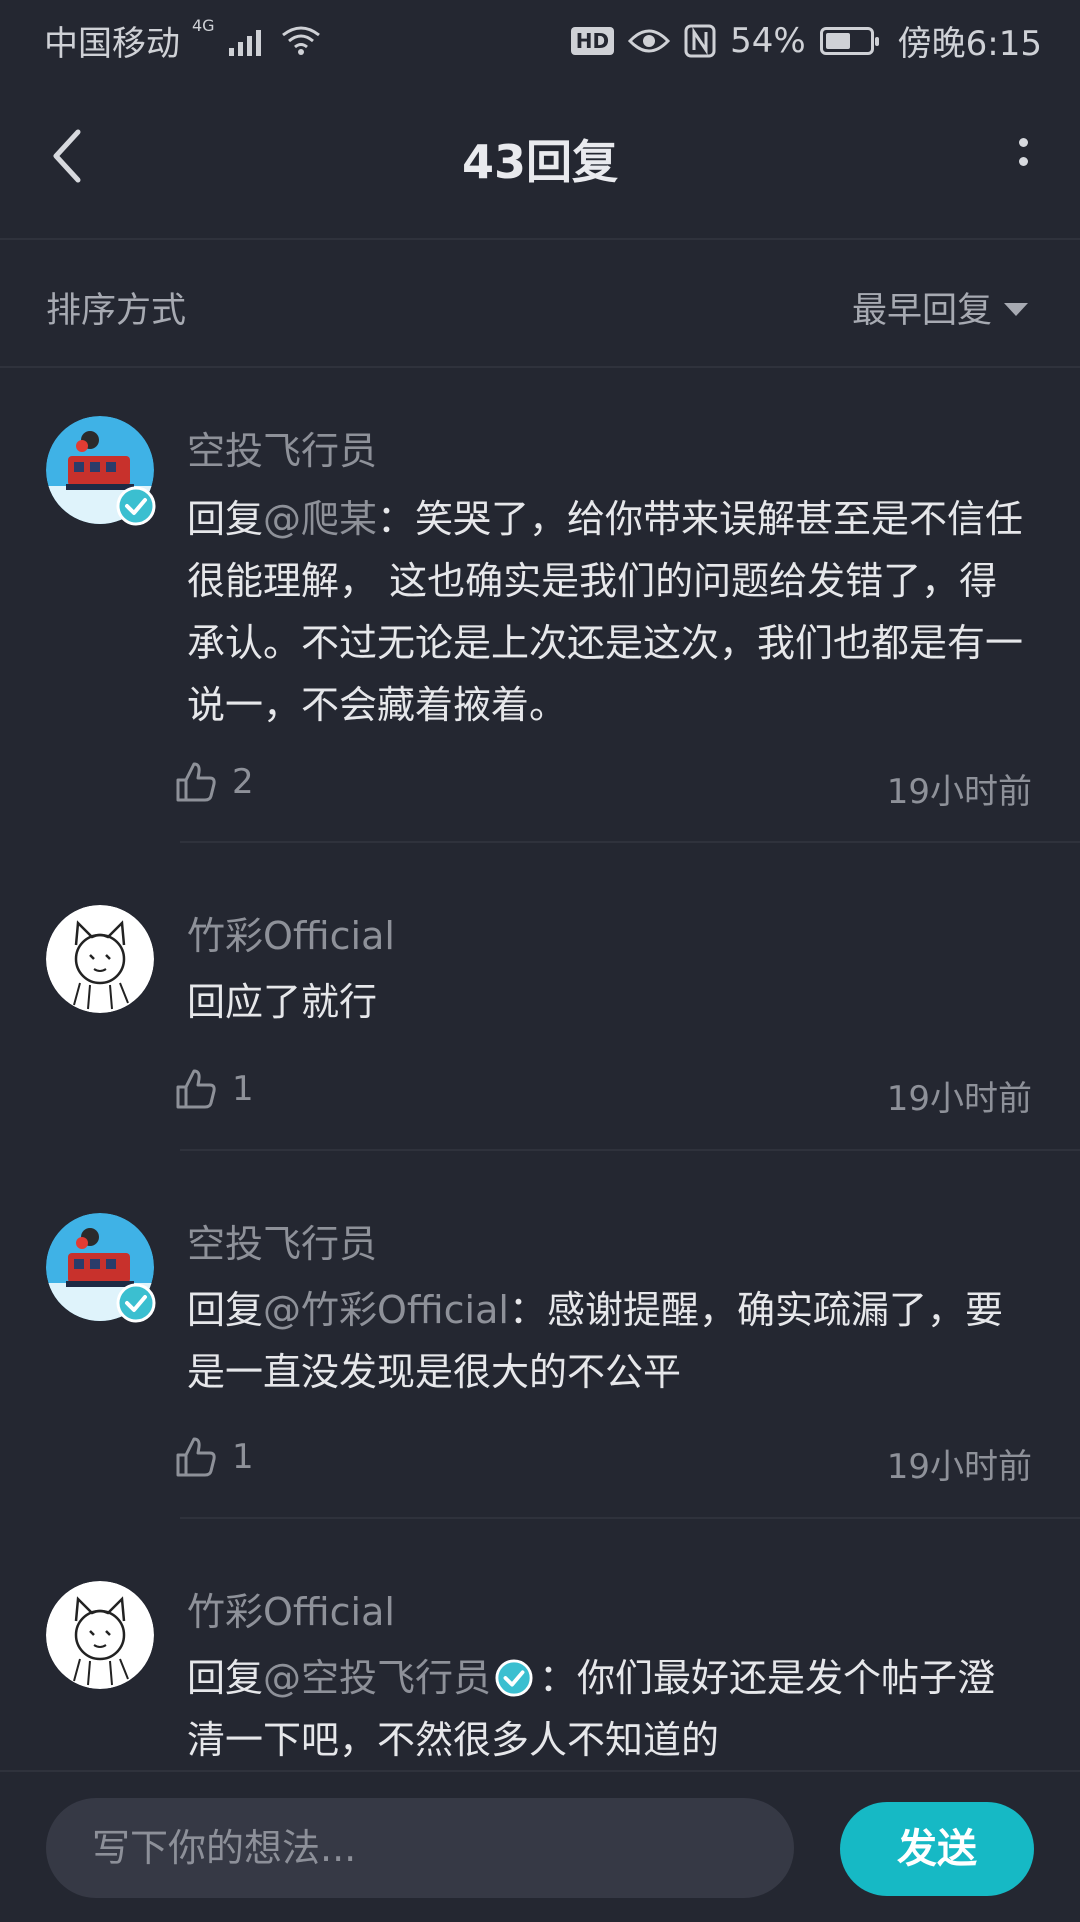  Describe the element at coordinates (608, 1002) in the screenshot. I see `comment-text: 回应了就行` at that location.